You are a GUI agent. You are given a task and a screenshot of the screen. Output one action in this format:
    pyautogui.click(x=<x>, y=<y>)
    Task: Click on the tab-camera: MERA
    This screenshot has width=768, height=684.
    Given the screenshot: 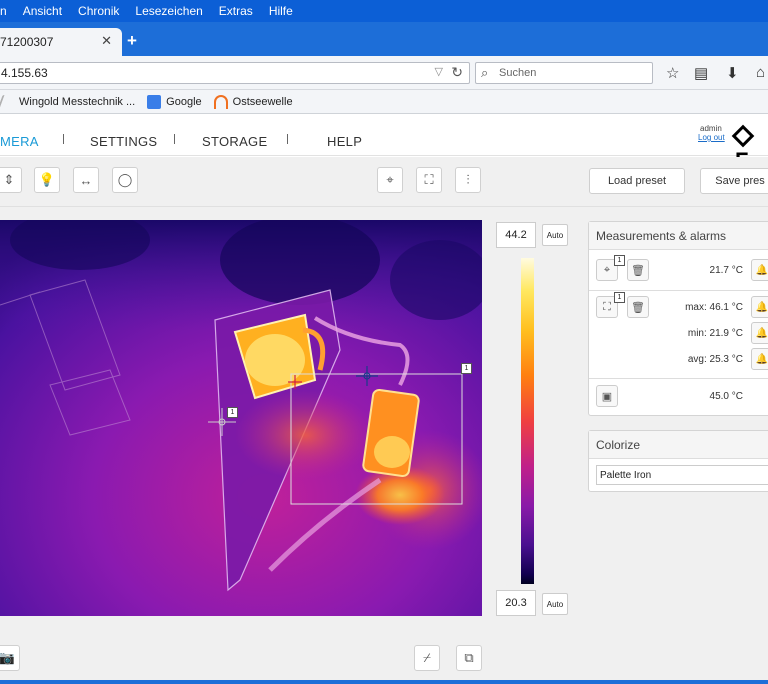 What is the action you would take?
    pyautogui.click(x=19, y=141)
    